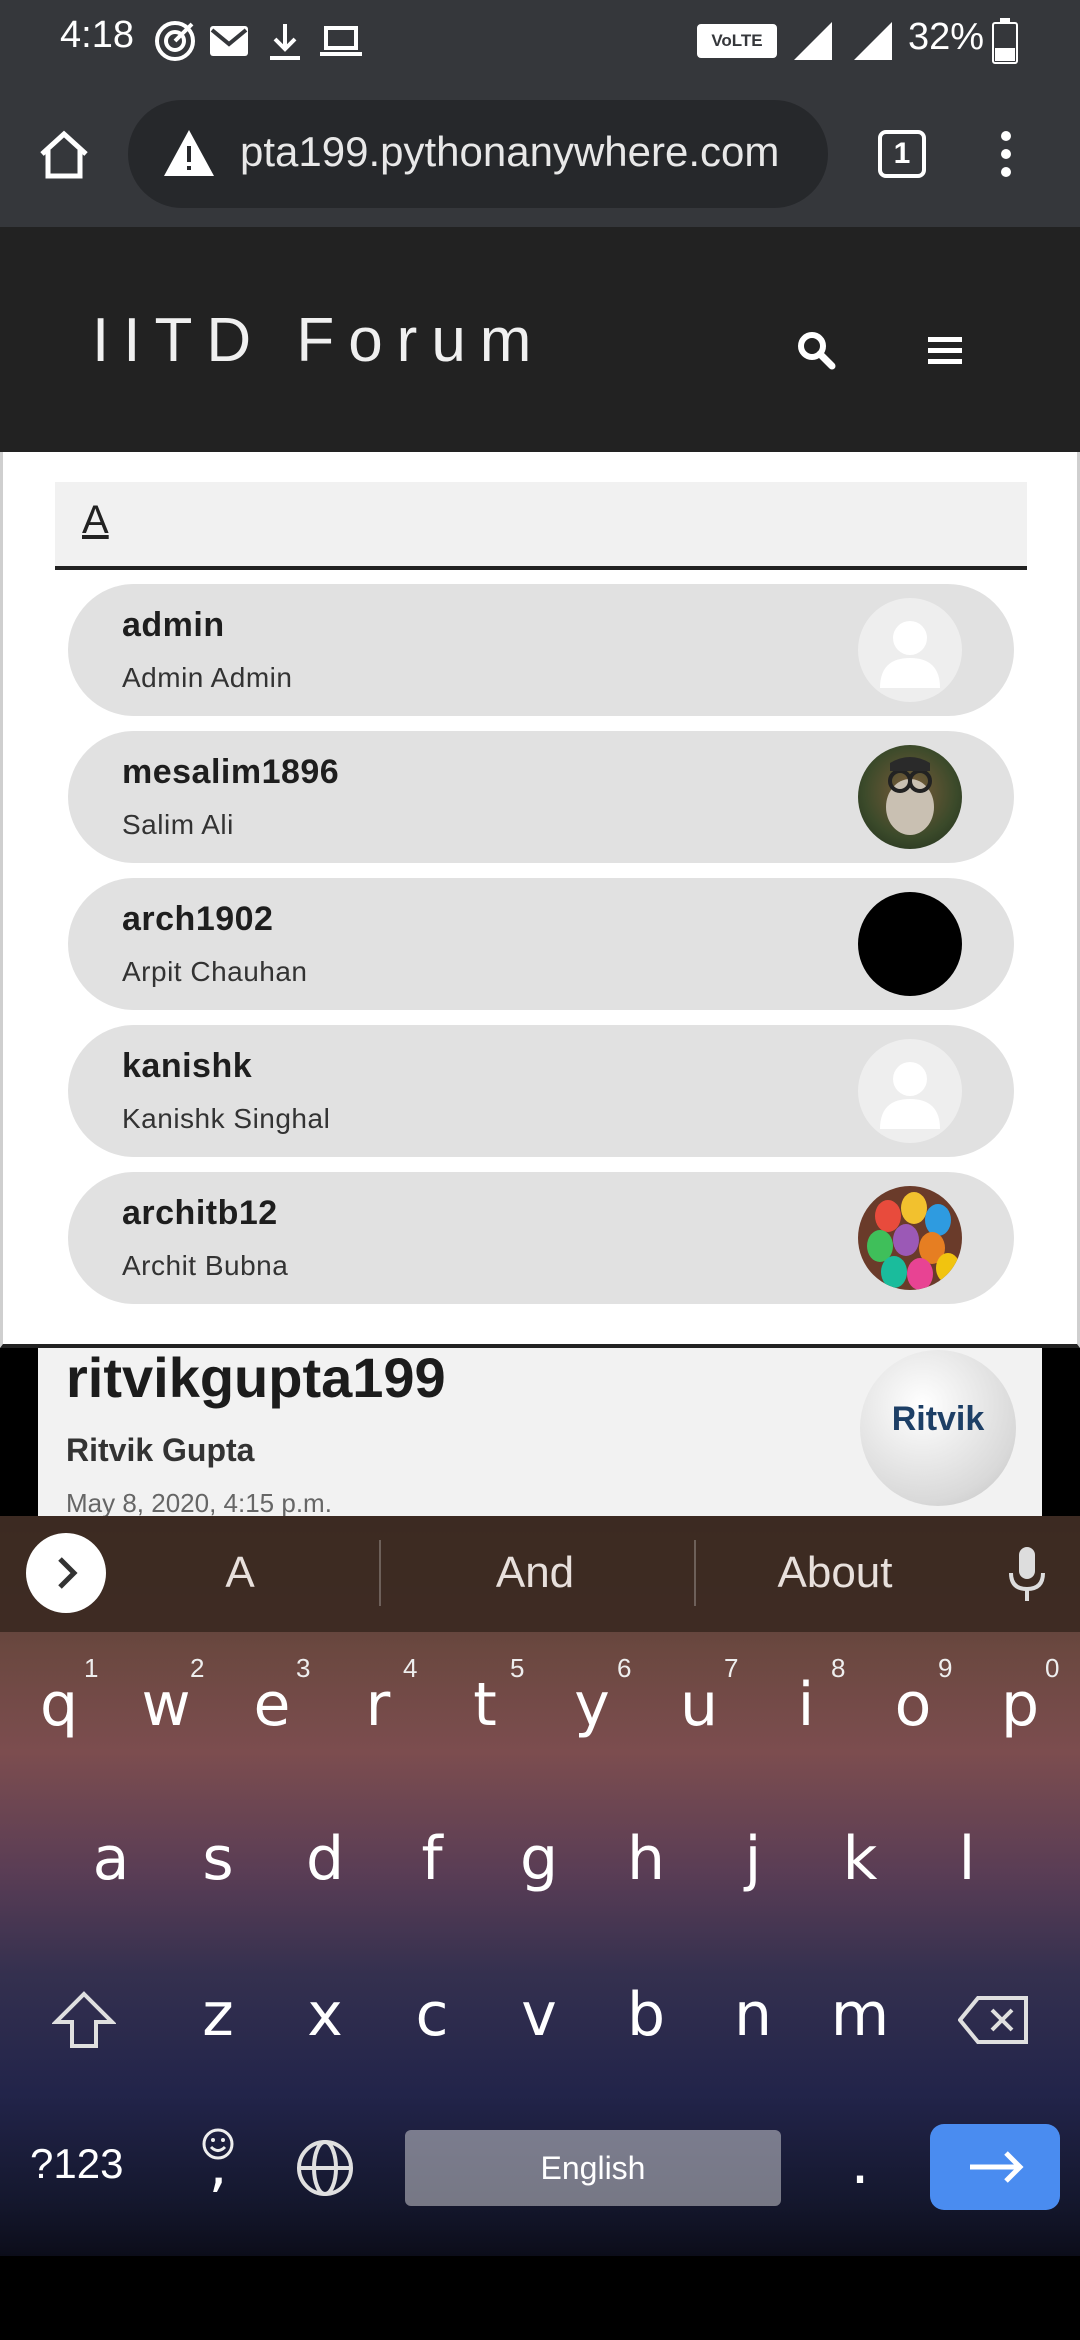 The height and width of the screenshot is (2340, 1080). Describe the element at coordinates (541, 650) in the screenshot. I see `search-result-item: admin Admin Admin` at that location.